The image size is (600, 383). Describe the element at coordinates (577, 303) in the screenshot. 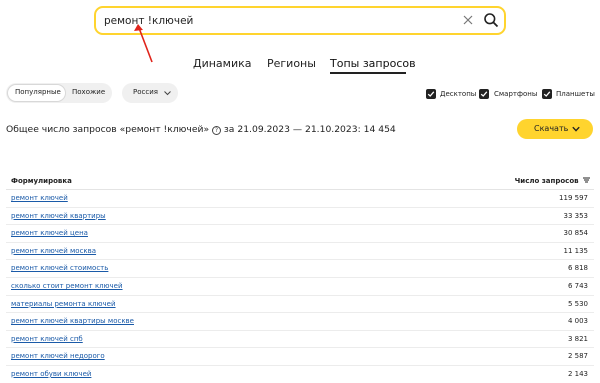

I see `query-count: 5 530` at that location.